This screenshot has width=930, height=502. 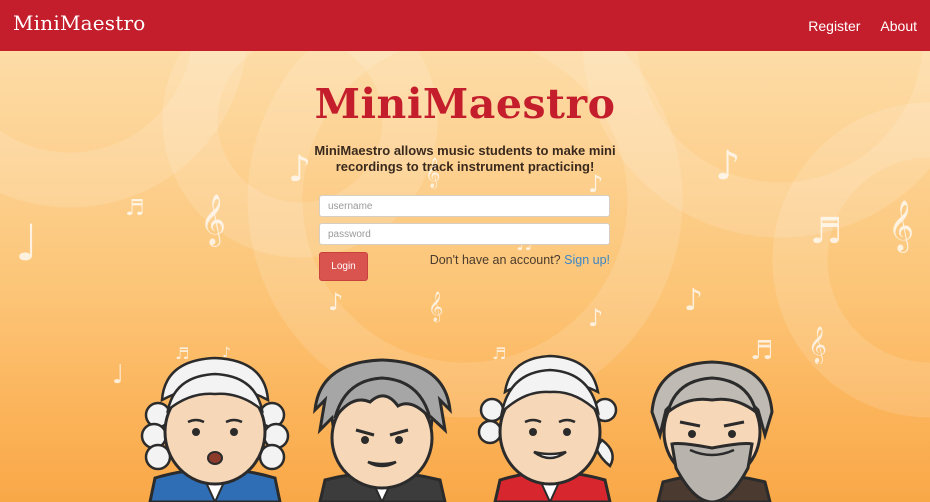 I want to click on navbar: MiniMaestro Register About, so click(x=465, y=25).